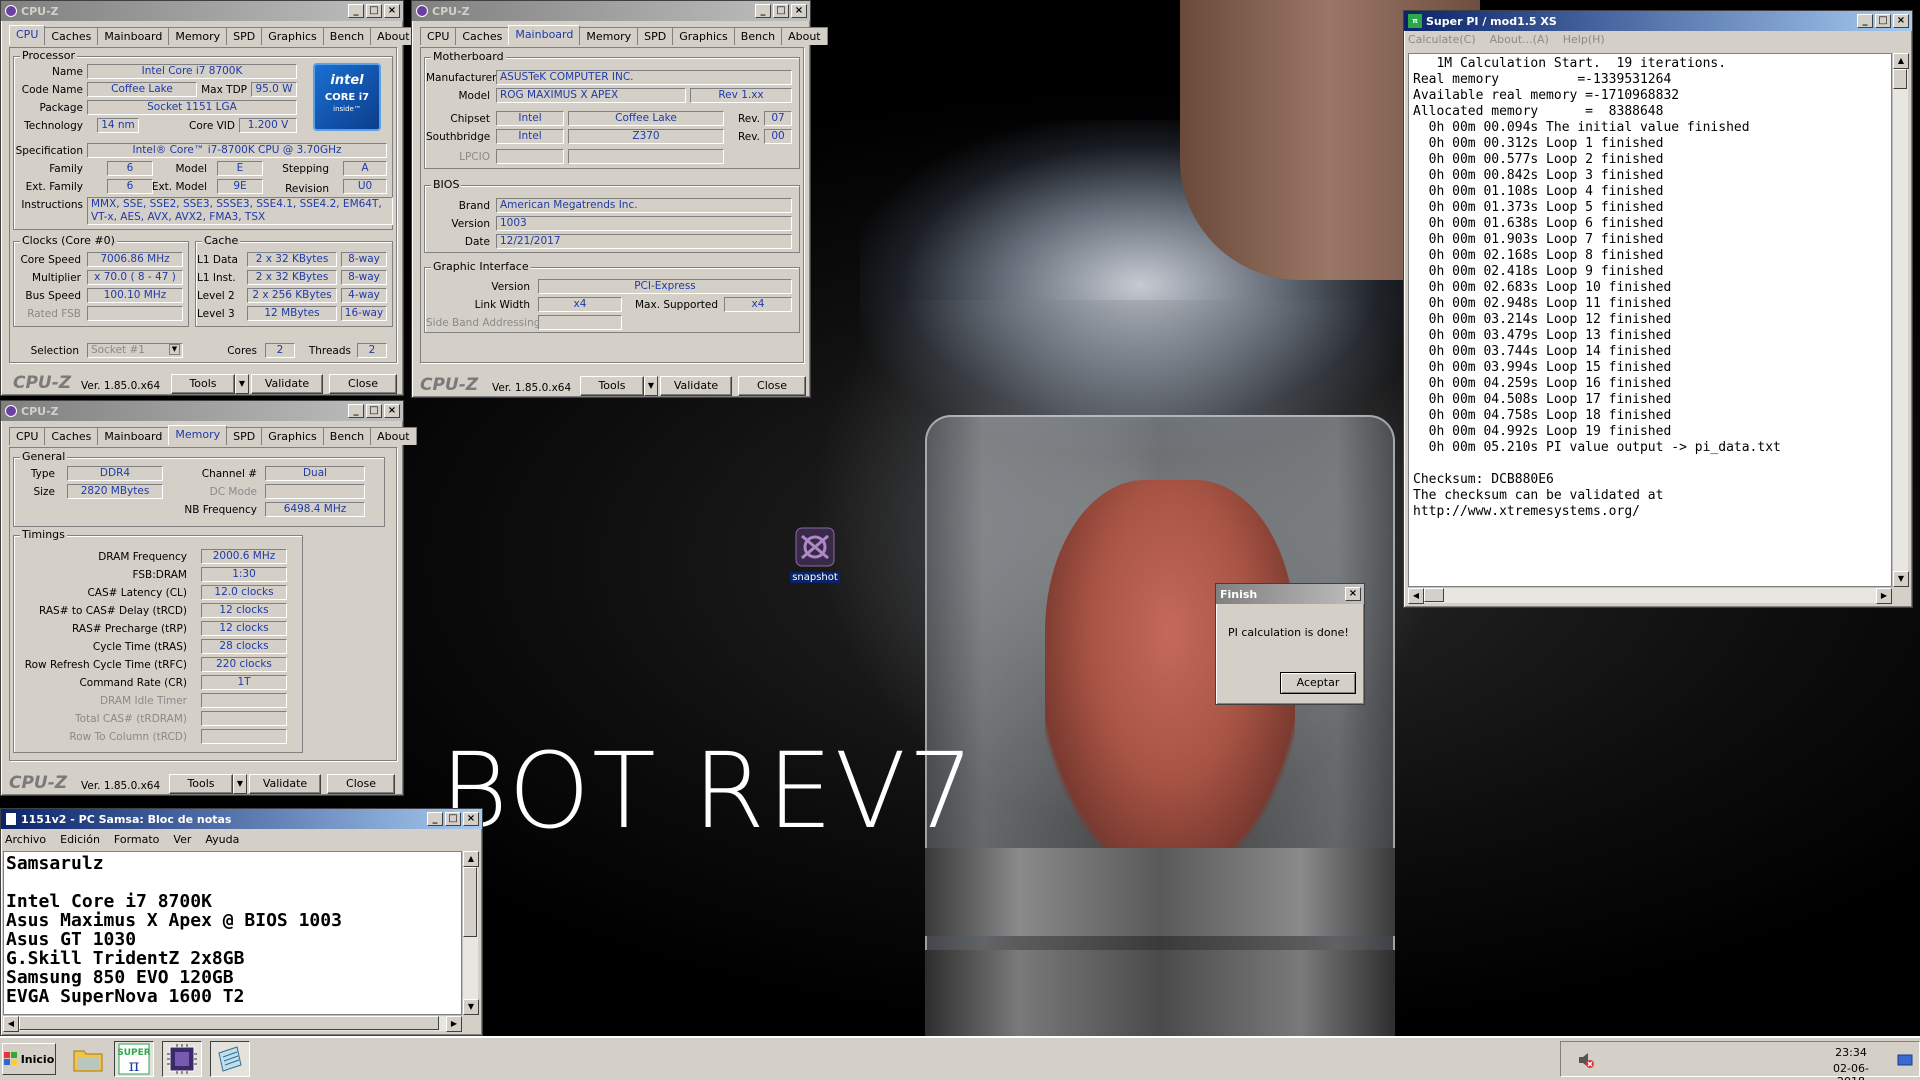 The image size is (1920, 1080). Describe the element at coordinates (29, 1059) in the screenshot. I see `start-button: Inicio` at that location.